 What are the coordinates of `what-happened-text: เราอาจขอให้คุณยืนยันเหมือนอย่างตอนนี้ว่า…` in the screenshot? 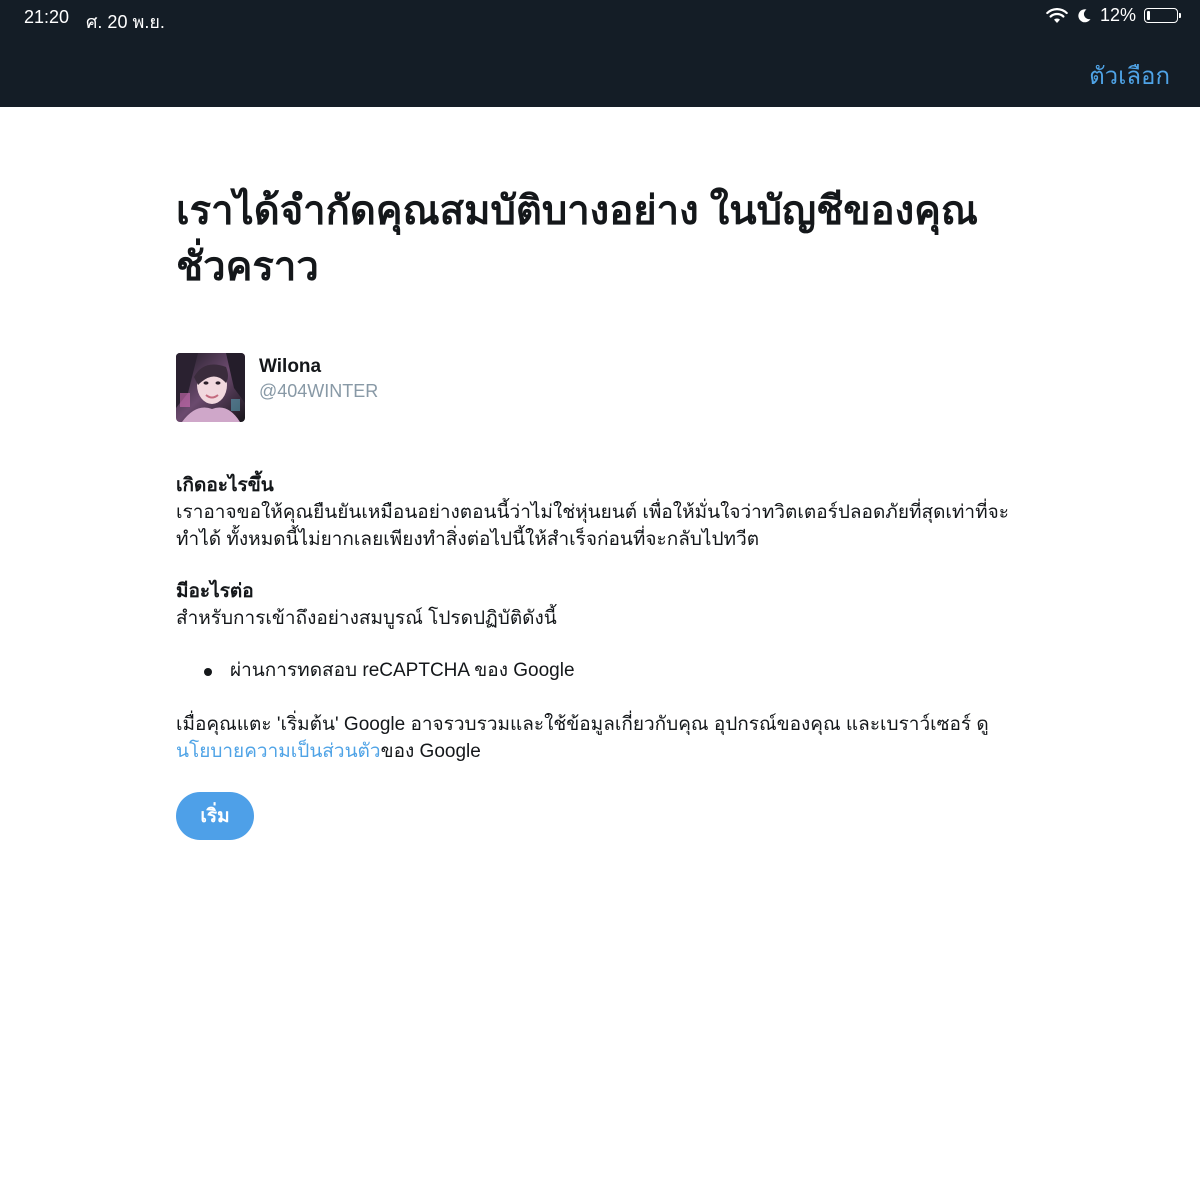 It's located at (601, 526).